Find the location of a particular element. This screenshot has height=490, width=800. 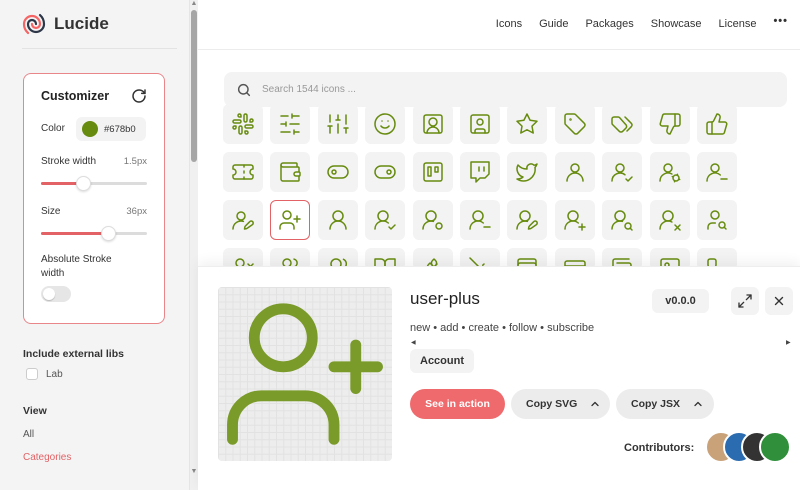

color-value: #678b0 is located at coordinates (120, 129).